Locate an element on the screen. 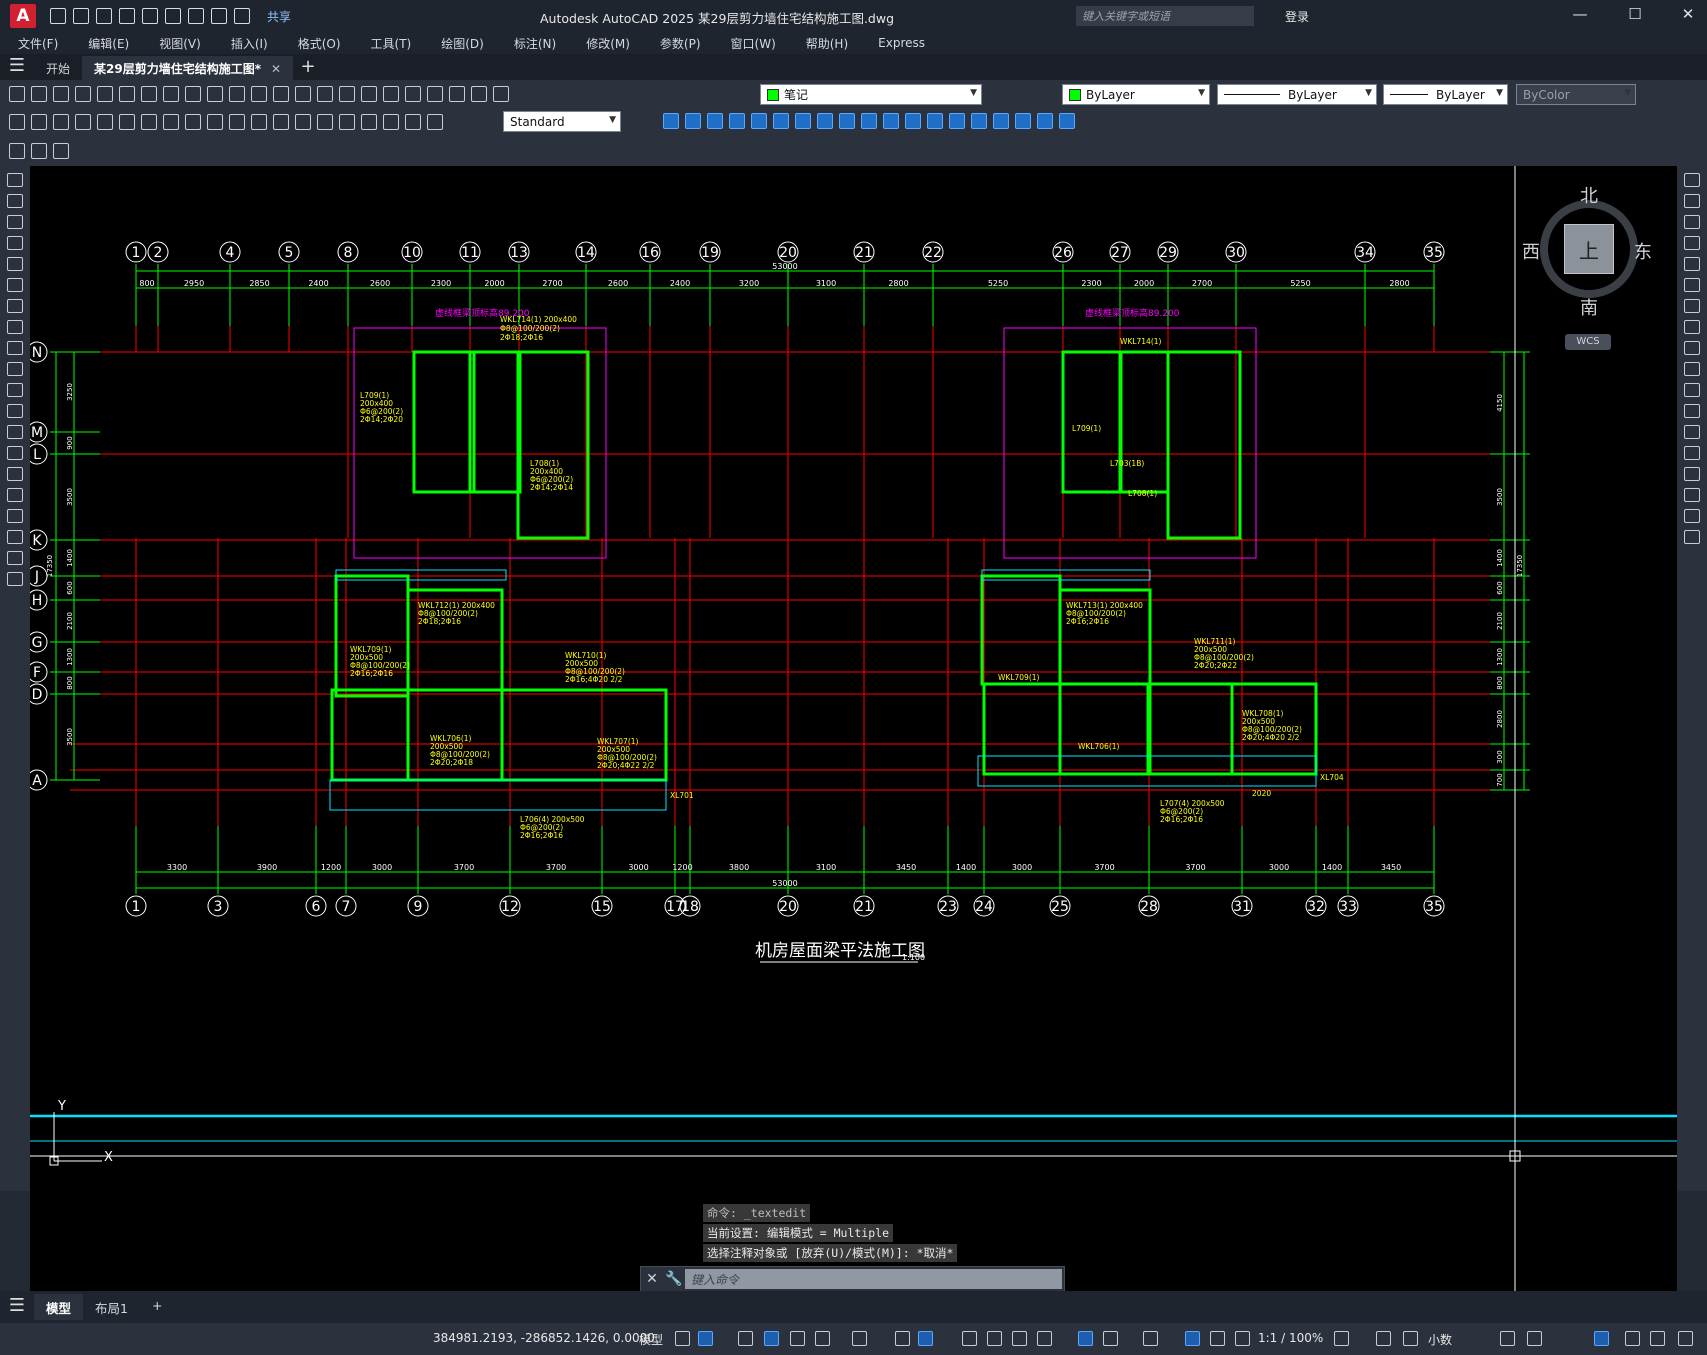 This screenshot has height=1355, width=1707. viewcube-top-face: 上 is located at coordinates (1589, 249).